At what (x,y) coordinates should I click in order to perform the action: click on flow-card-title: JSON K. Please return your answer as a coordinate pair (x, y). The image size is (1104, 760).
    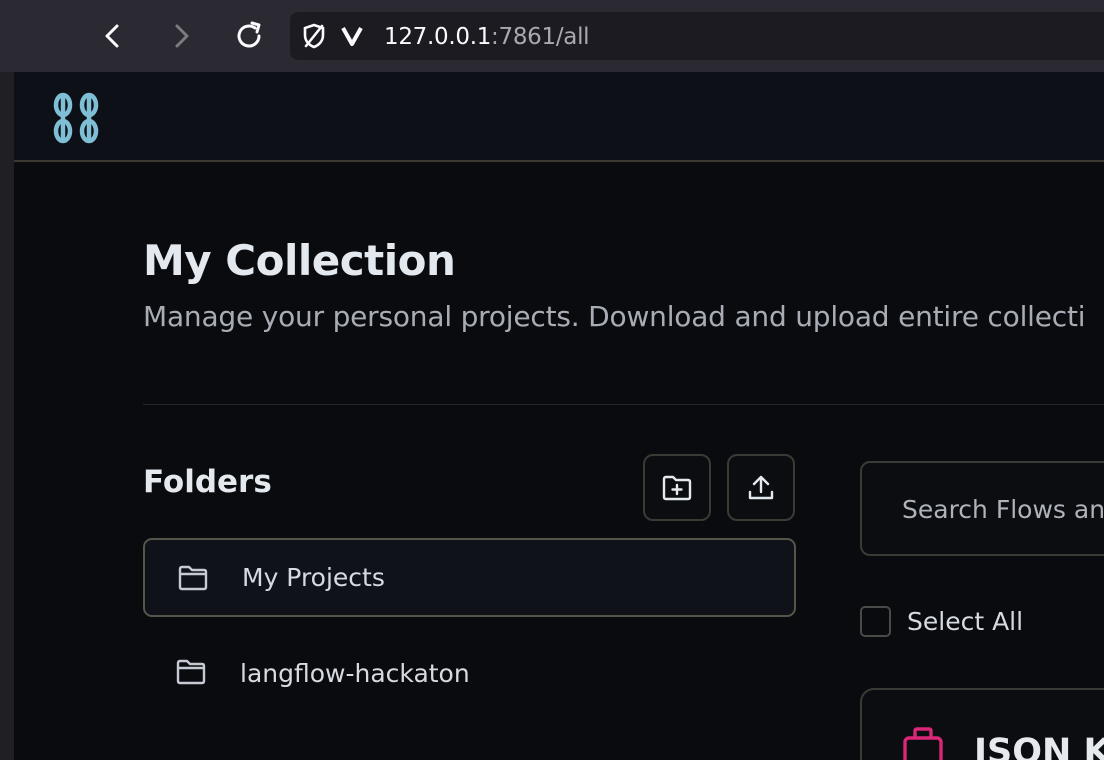
    Looking at the image, I should click on (1039, 746).